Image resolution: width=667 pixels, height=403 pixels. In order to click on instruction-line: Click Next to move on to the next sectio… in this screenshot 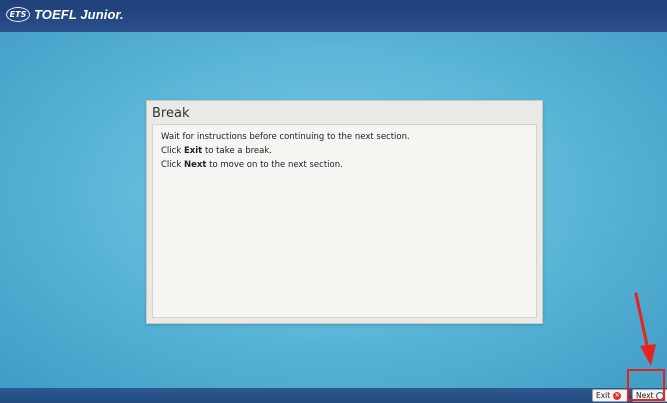, I will do `click(344, 165)`.